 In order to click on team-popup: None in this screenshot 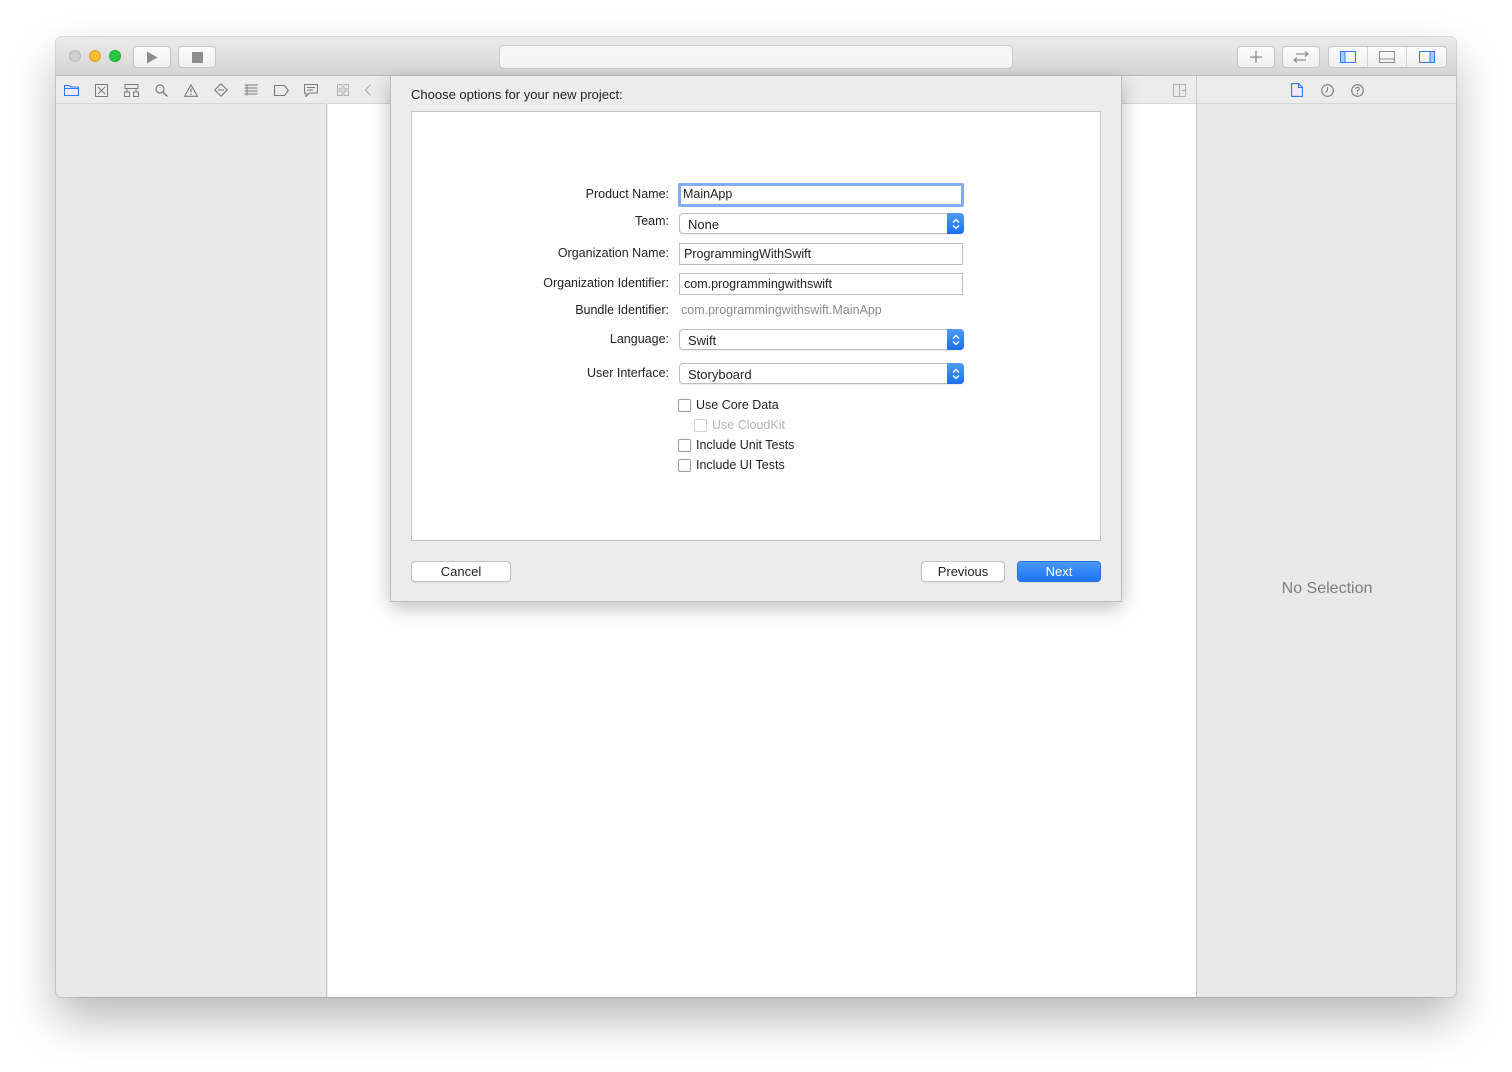, I will do `click(821, 223)`.